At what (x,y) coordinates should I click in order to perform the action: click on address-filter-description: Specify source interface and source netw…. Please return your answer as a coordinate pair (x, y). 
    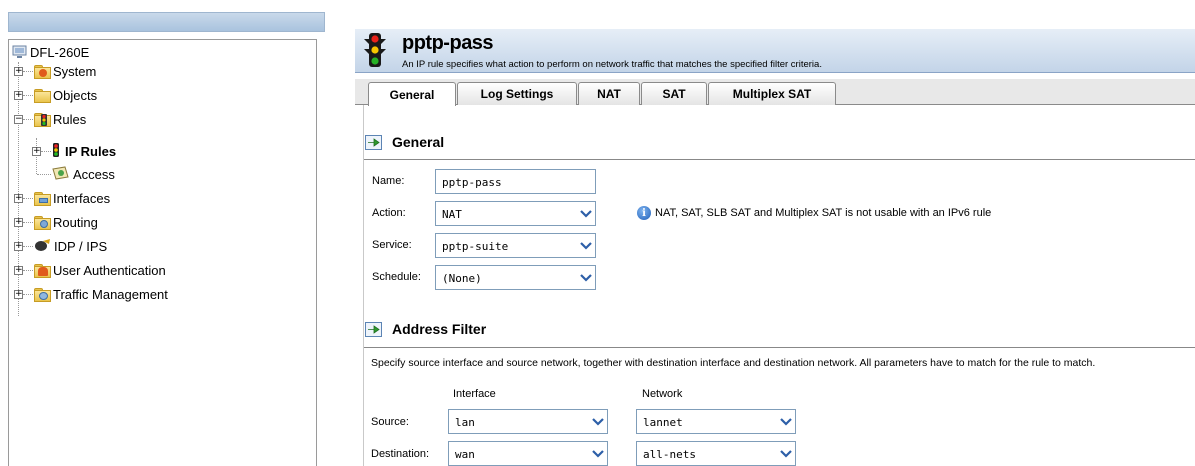
    Looking at the image, I should click on (733, 363).